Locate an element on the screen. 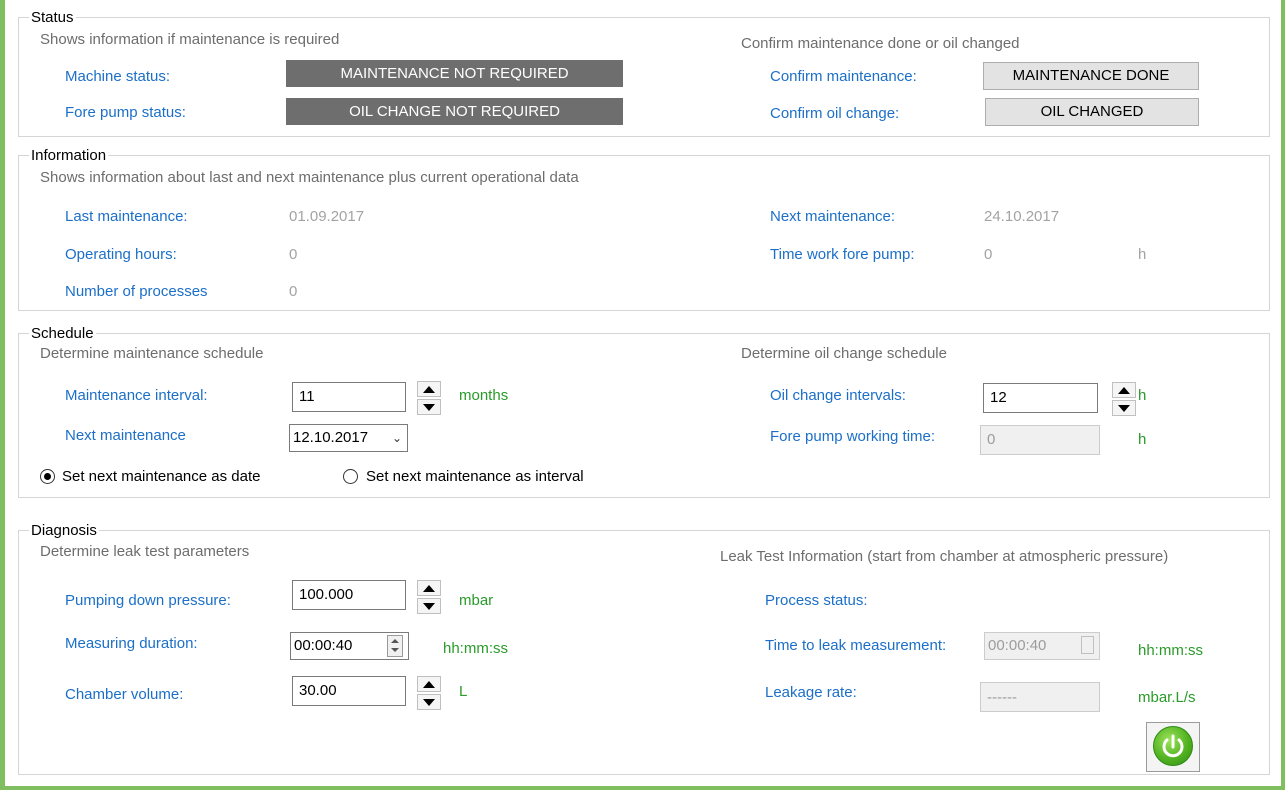 This screenshot has width=1285, height=790. power-icon is located at coordinates (1173, 746).